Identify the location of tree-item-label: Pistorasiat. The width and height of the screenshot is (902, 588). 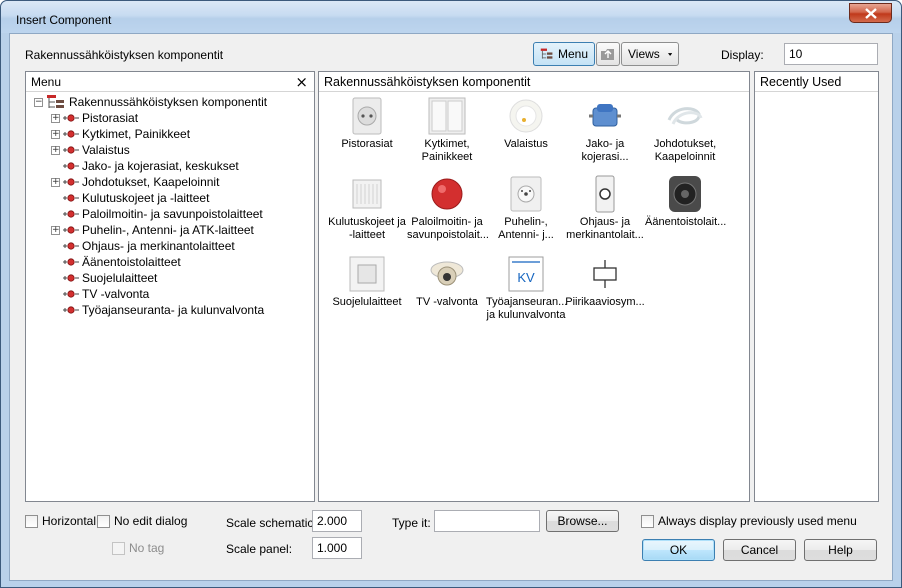
(110, 118).